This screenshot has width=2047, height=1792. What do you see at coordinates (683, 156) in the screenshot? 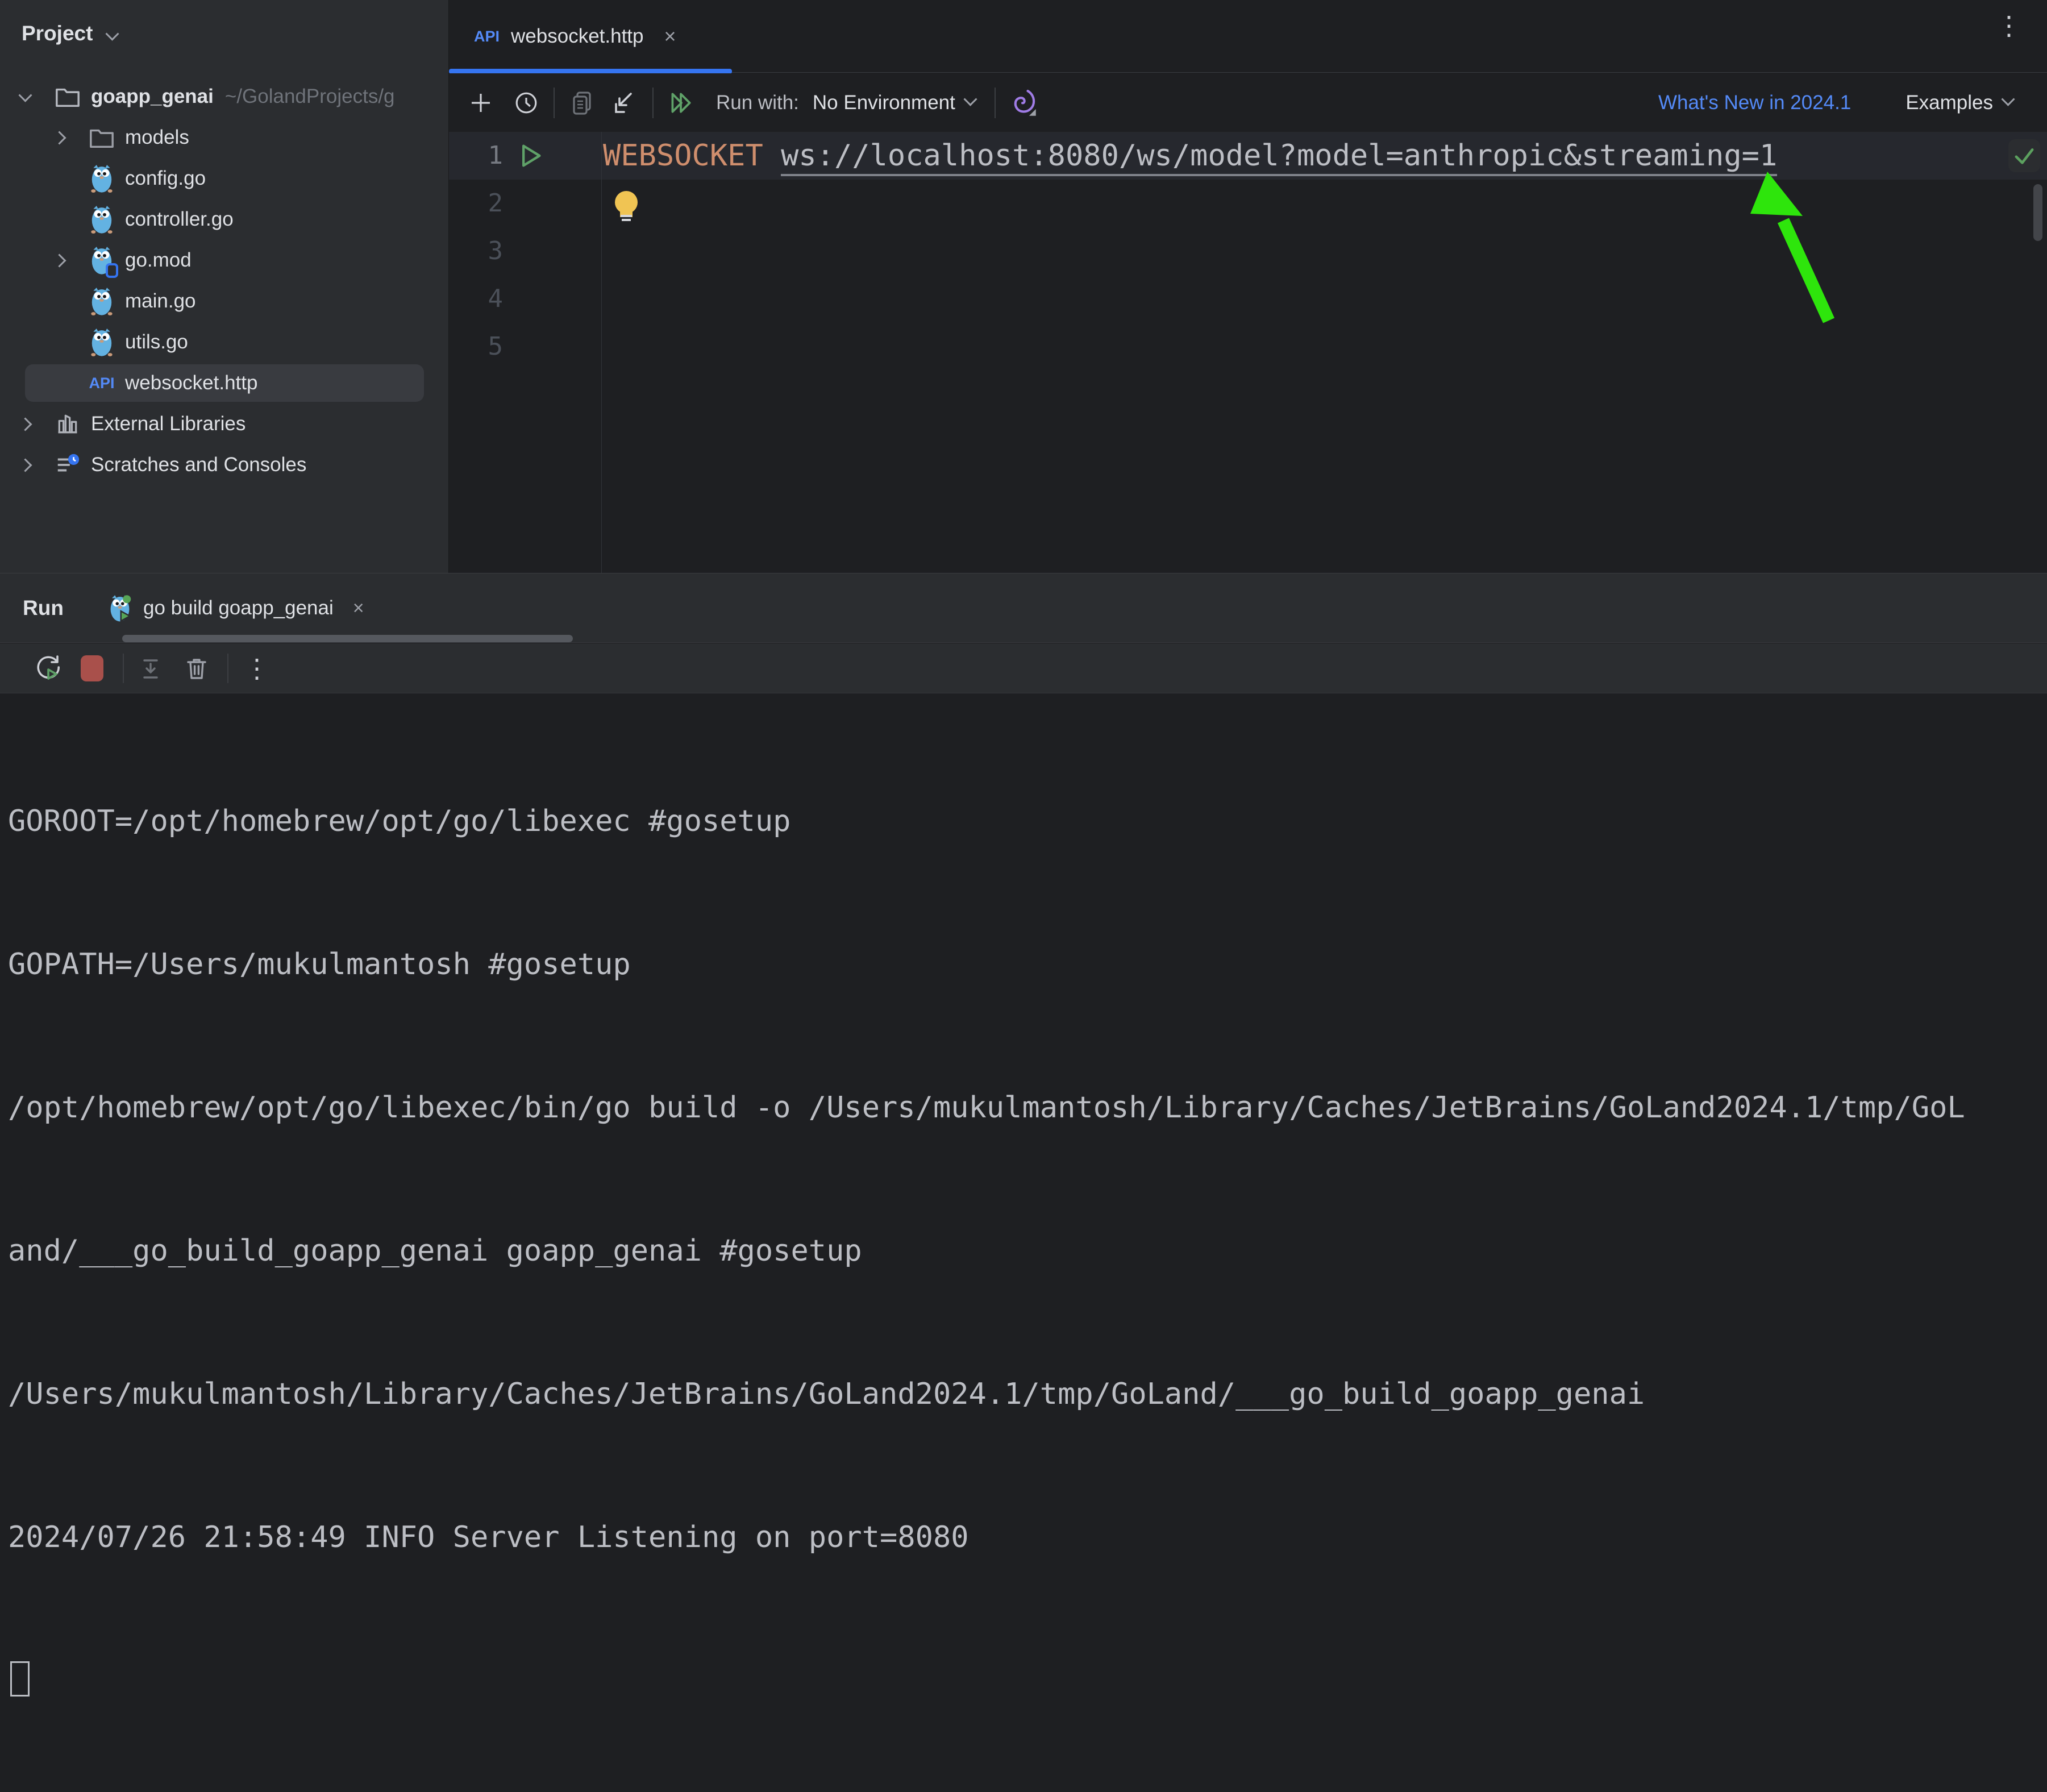
I see `websocket-keyword: WEBSOCKET` at bounding box center [683, 156].